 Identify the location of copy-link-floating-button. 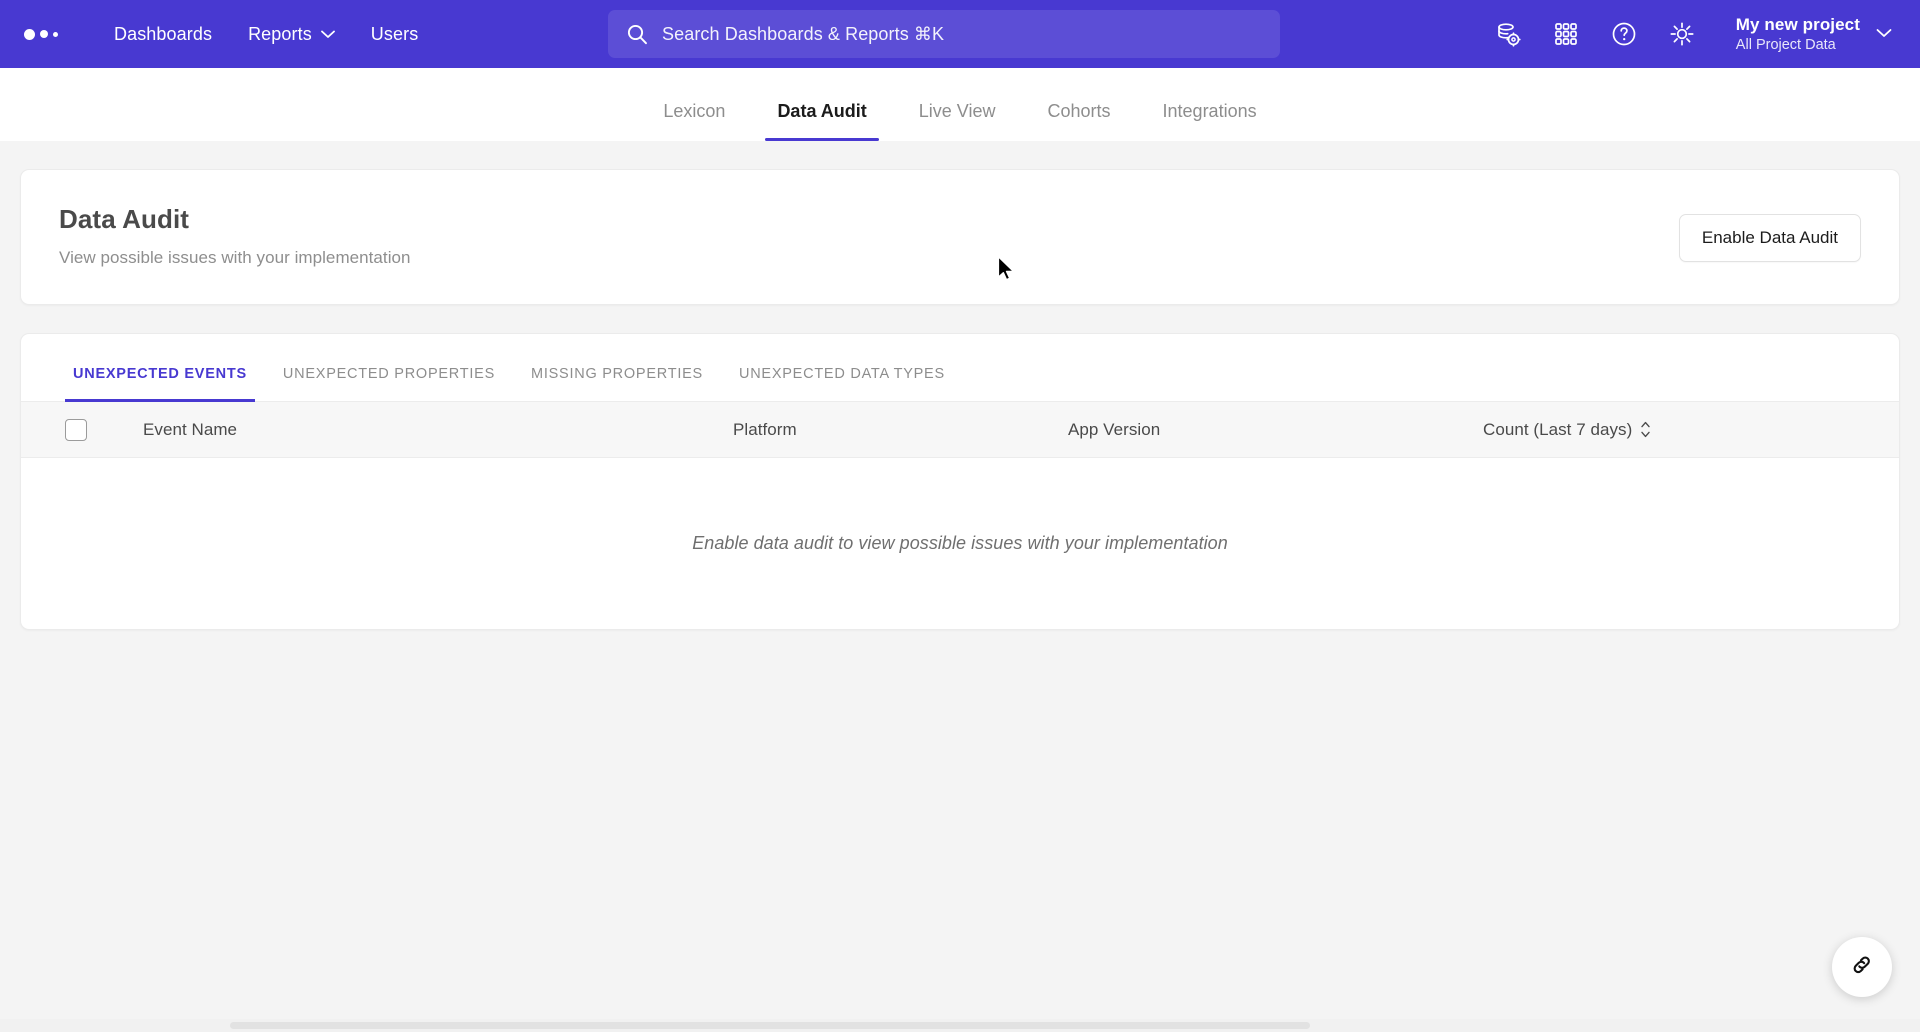
(1862, 967).